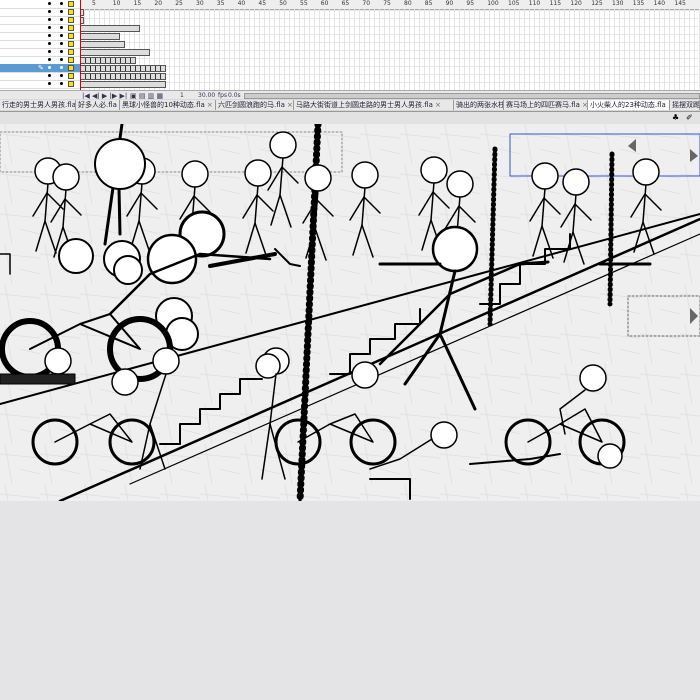 This screenshot has width=700, height=700. I want to click on ruler-tick-label: 130, so click(618, 3).